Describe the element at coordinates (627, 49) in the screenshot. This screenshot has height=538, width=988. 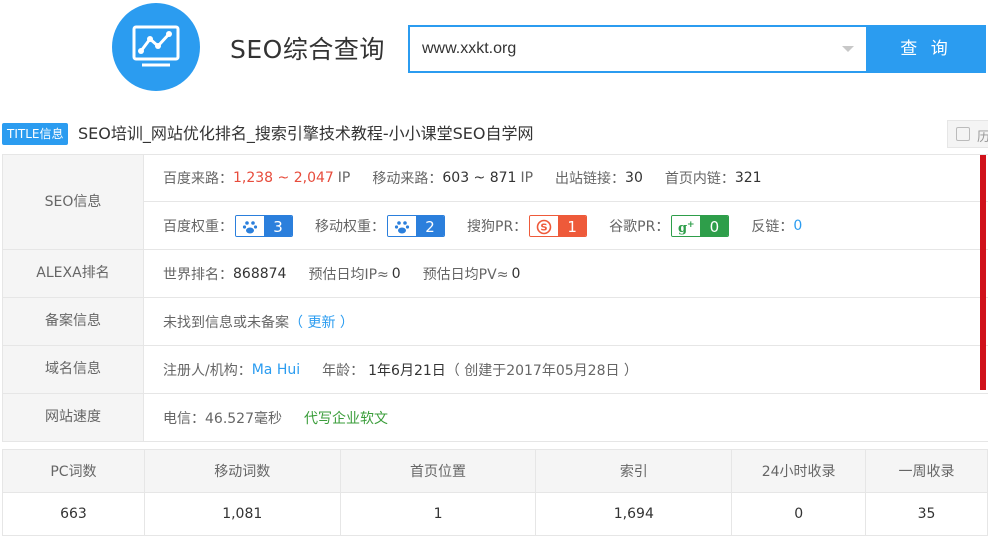
I see `search-input` at that location.